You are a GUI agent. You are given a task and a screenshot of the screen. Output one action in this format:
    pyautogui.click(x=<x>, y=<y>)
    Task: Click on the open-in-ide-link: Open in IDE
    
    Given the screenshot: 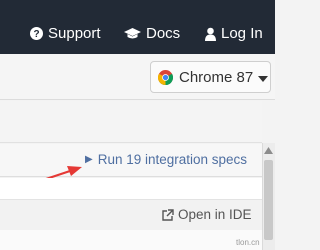 What is the action you would take?
    pyautogui.click(x=207, y=214)
    